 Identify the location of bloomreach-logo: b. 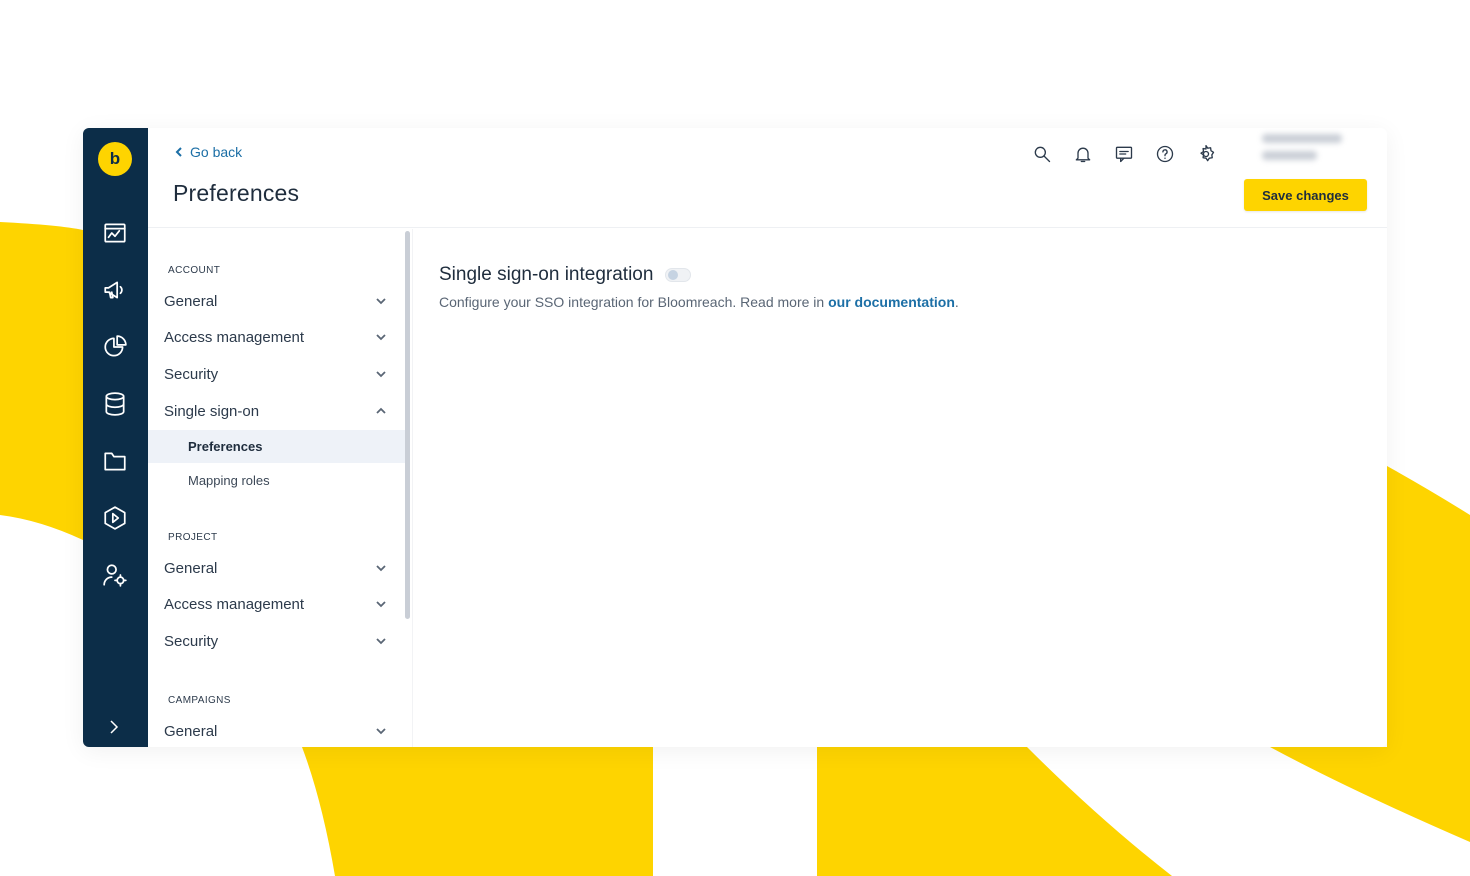
(115, 159).